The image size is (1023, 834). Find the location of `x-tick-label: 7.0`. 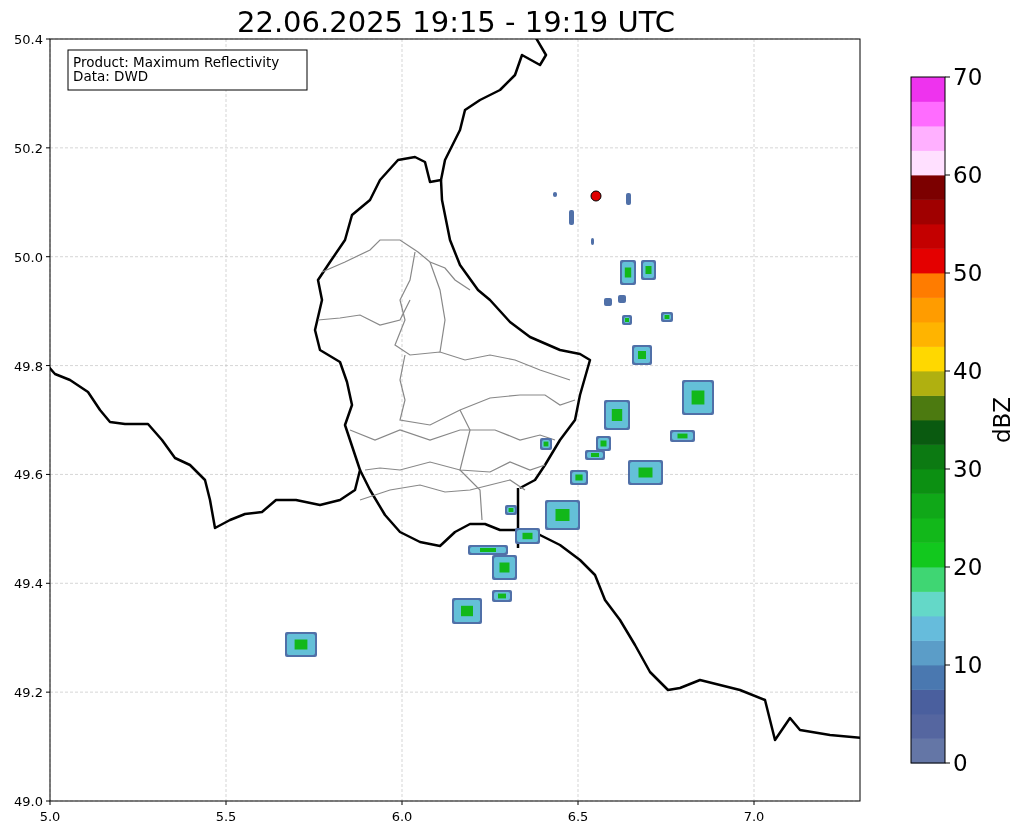

x-tick-label: 7.0 is located at coordinates (754, 816).